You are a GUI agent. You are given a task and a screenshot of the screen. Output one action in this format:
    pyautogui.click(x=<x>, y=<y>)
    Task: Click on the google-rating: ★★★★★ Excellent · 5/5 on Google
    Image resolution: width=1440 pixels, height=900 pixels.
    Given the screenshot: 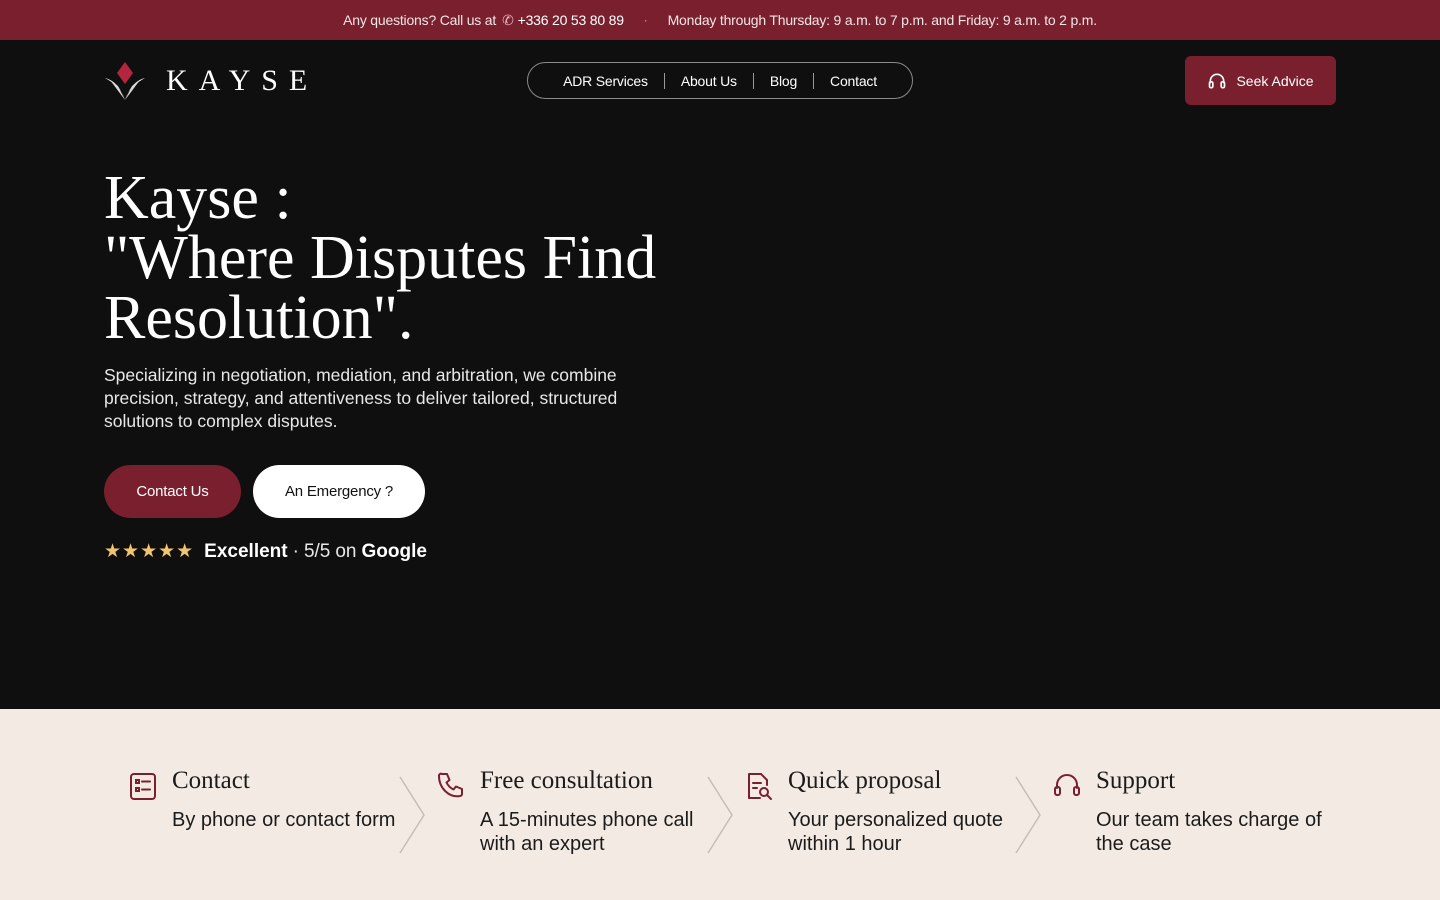 What is the action you would take?
    pyautogui.click(x=265, y=551)
    